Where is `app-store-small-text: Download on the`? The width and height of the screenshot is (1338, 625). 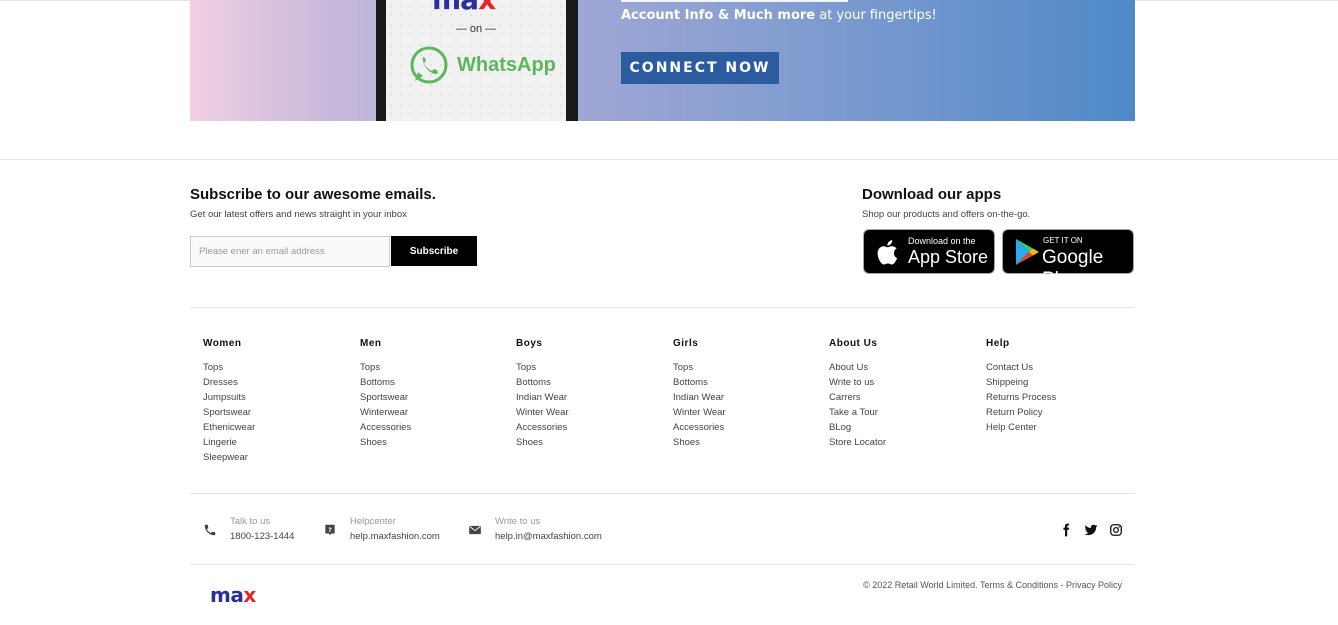
app-store-small-text: Download on the is located at coordinates (942, 241).